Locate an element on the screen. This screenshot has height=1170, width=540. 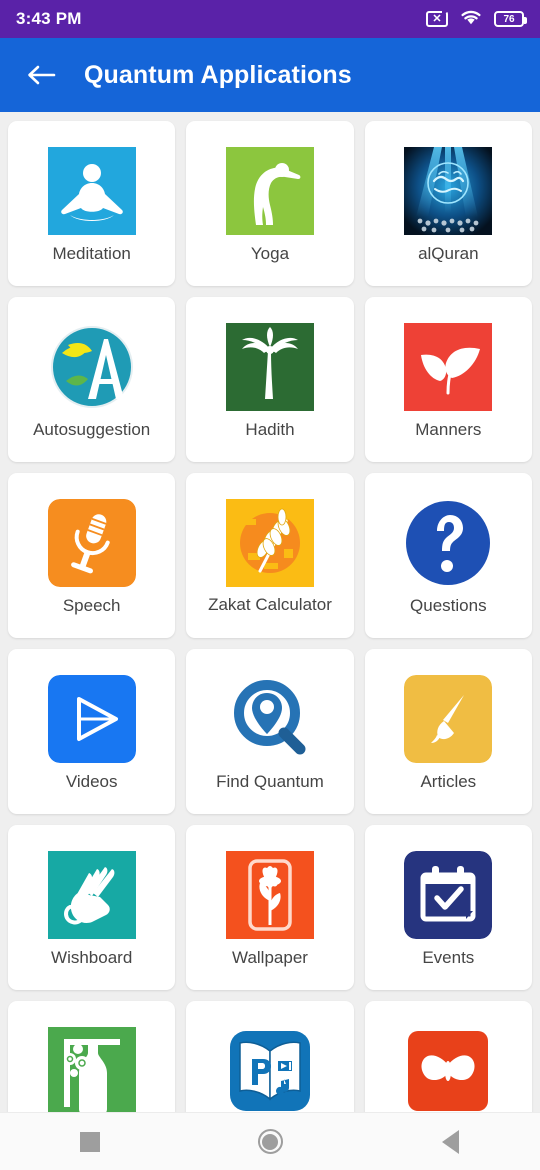
system-nav-bar is located at coordinates (270, 1141).